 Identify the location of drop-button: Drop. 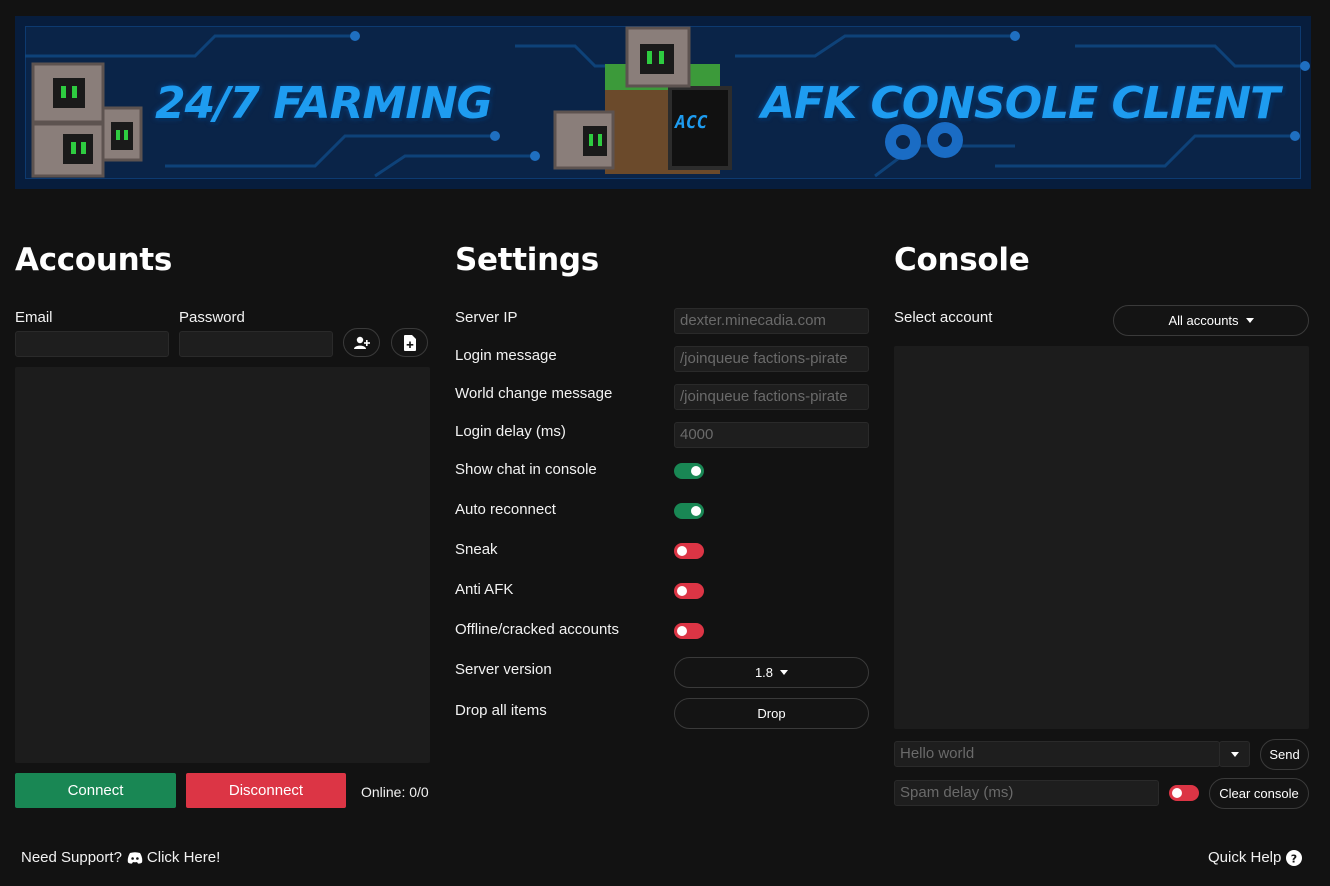
(771, 713).